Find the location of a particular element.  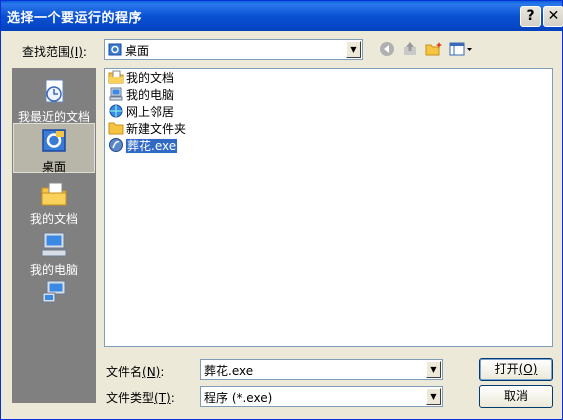

places-item-label: 我最近的文档 is located at coordinates (53, 117).